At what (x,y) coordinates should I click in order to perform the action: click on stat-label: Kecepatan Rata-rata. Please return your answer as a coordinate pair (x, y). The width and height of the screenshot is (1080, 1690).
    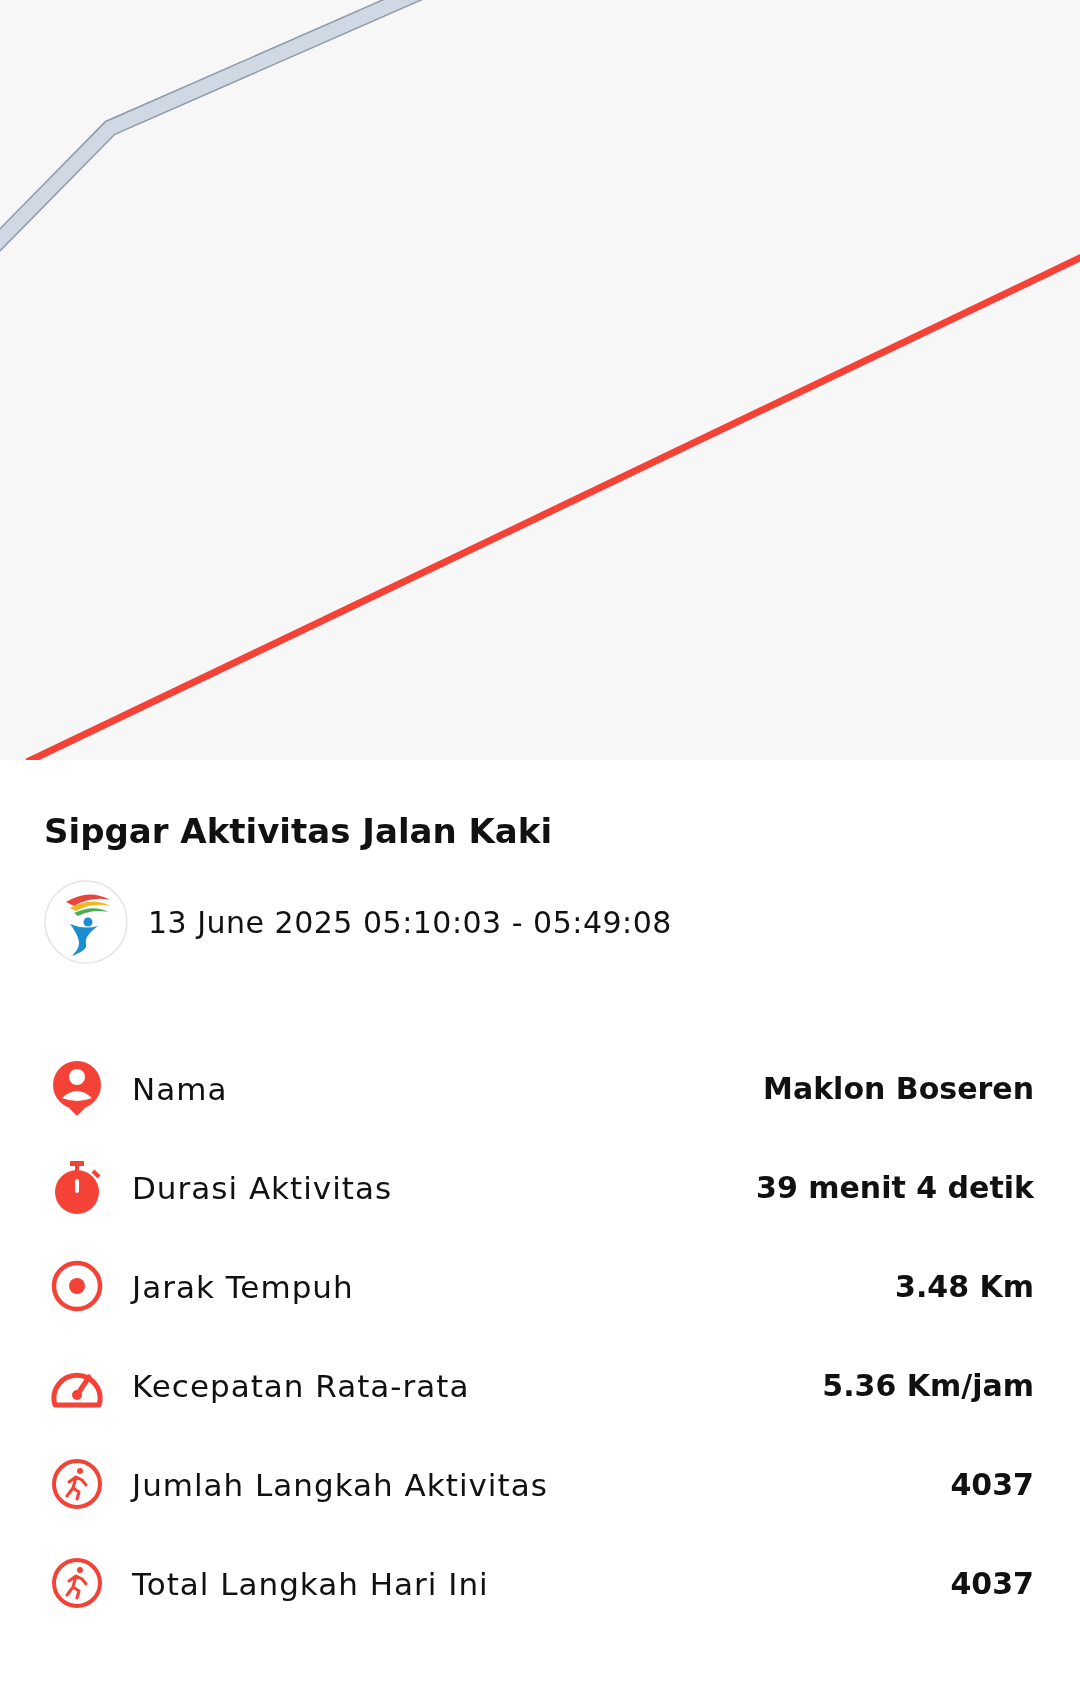
    Looking at the image, I should click on (301, 1385).